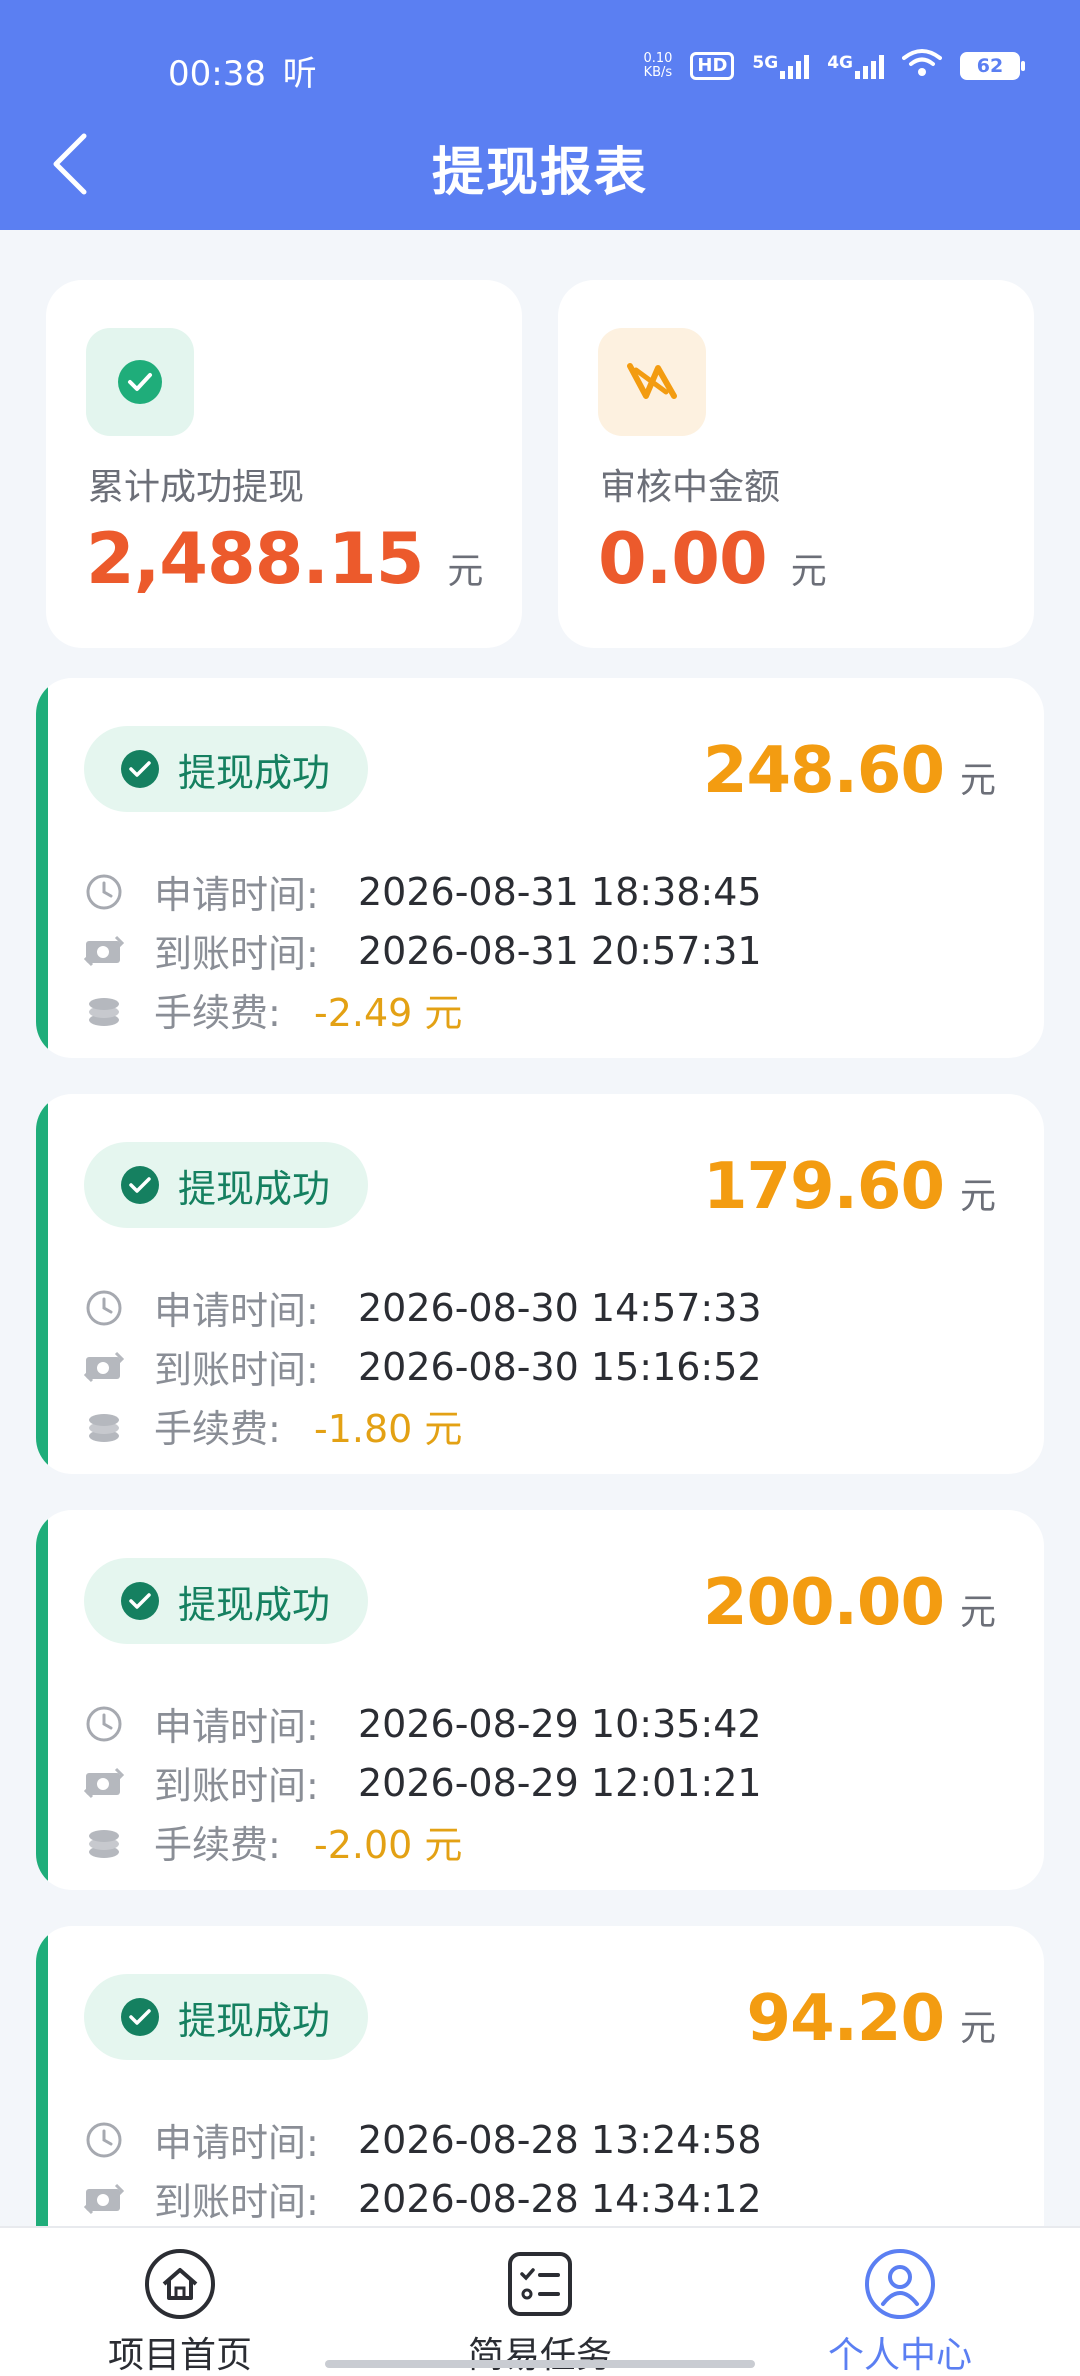  I want to click on fee-row: 手续费: -2.00 元, so click(272, 1841).